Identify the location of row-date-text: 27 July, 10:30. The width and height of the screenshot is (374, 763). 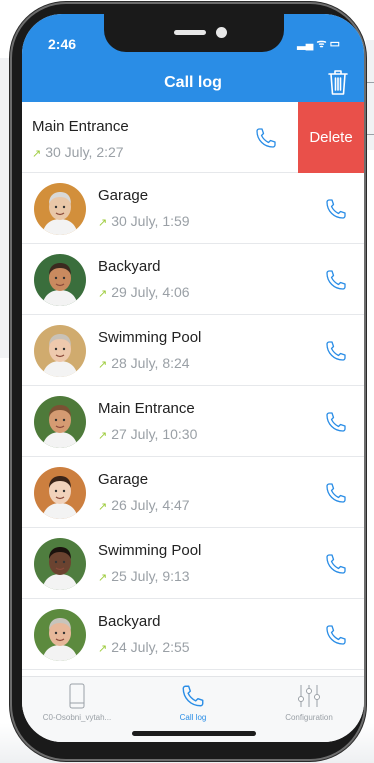
(154, 434).